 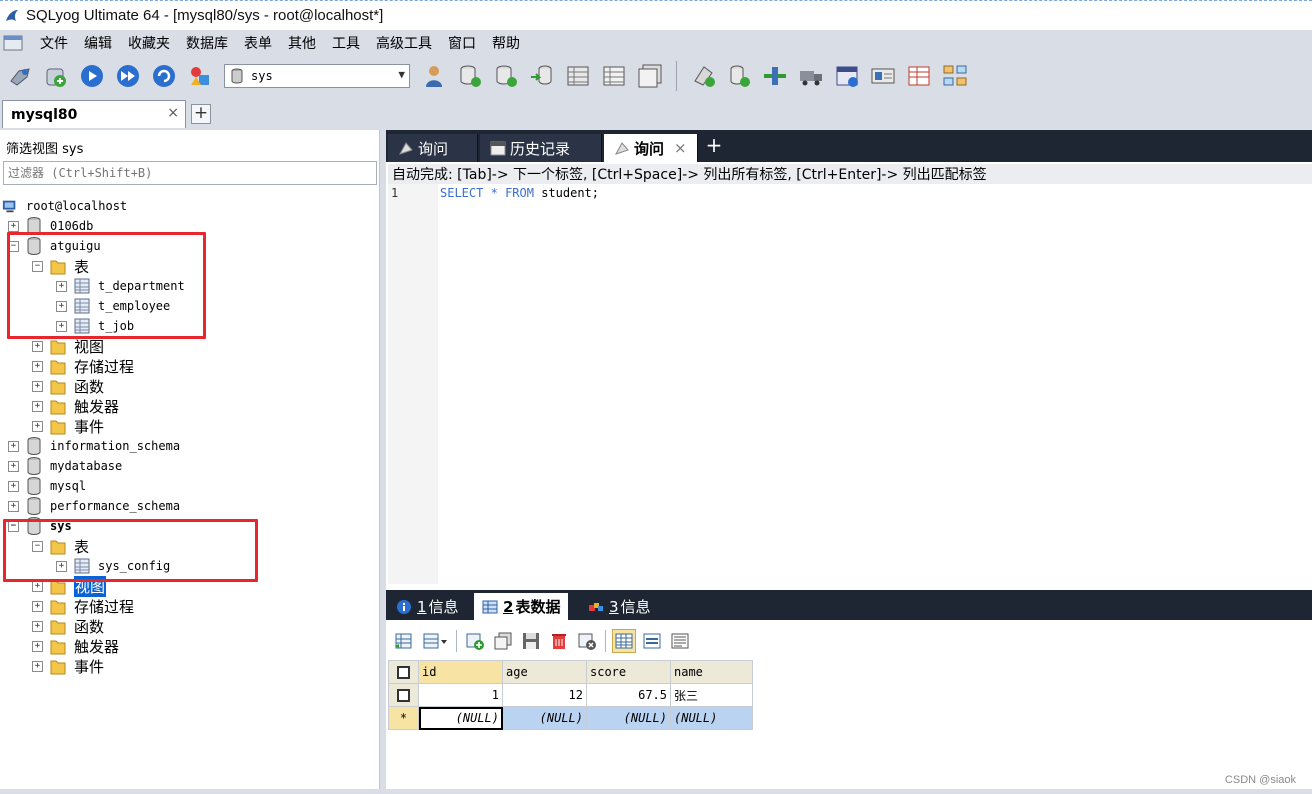 What do you see at coordinates (403, 672) in the screenshot?
I see `select-all-checkbox` at bounding box center [403, 672].